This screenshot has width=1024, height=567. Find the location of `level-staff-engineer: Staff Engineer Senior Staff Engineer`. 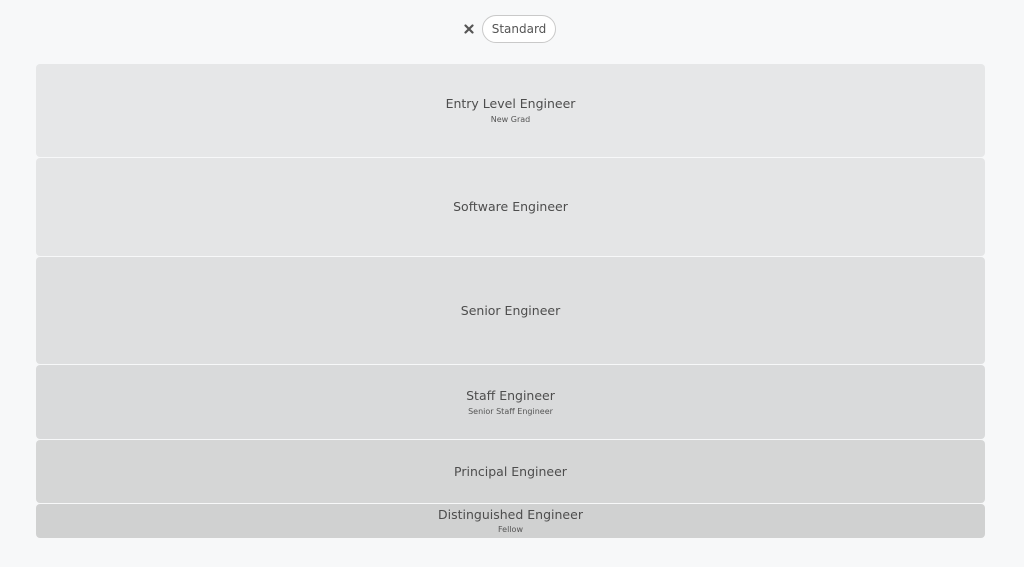

level-staff-engineer: Staff Engineer Senior Staff Engineer is located at coordinates (510, 402).